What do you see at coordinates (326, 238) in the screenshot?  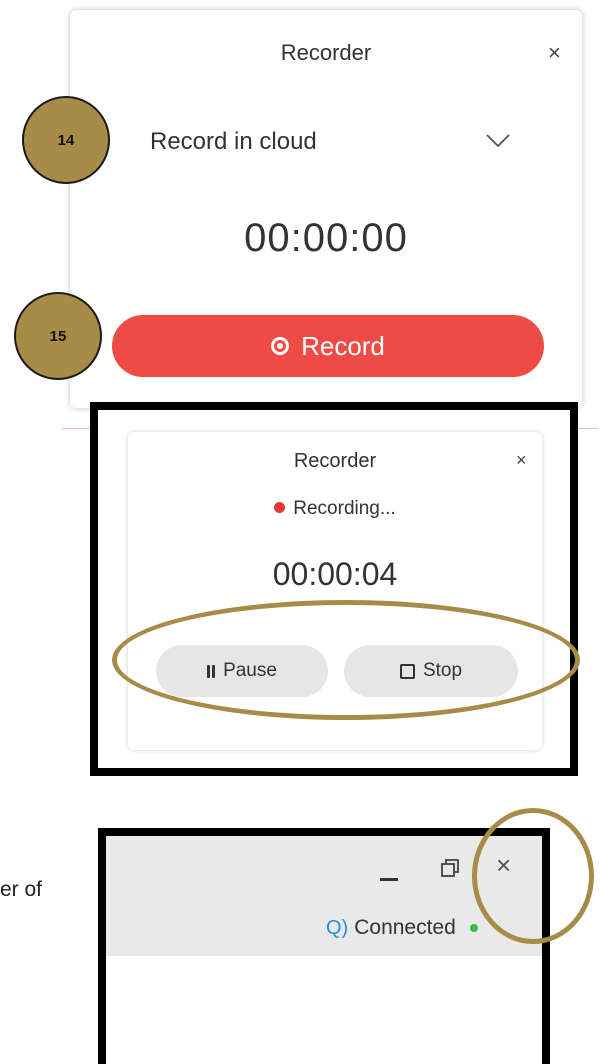 I see `recording-timer: 00:00:00` at bounding box center [326, 238].